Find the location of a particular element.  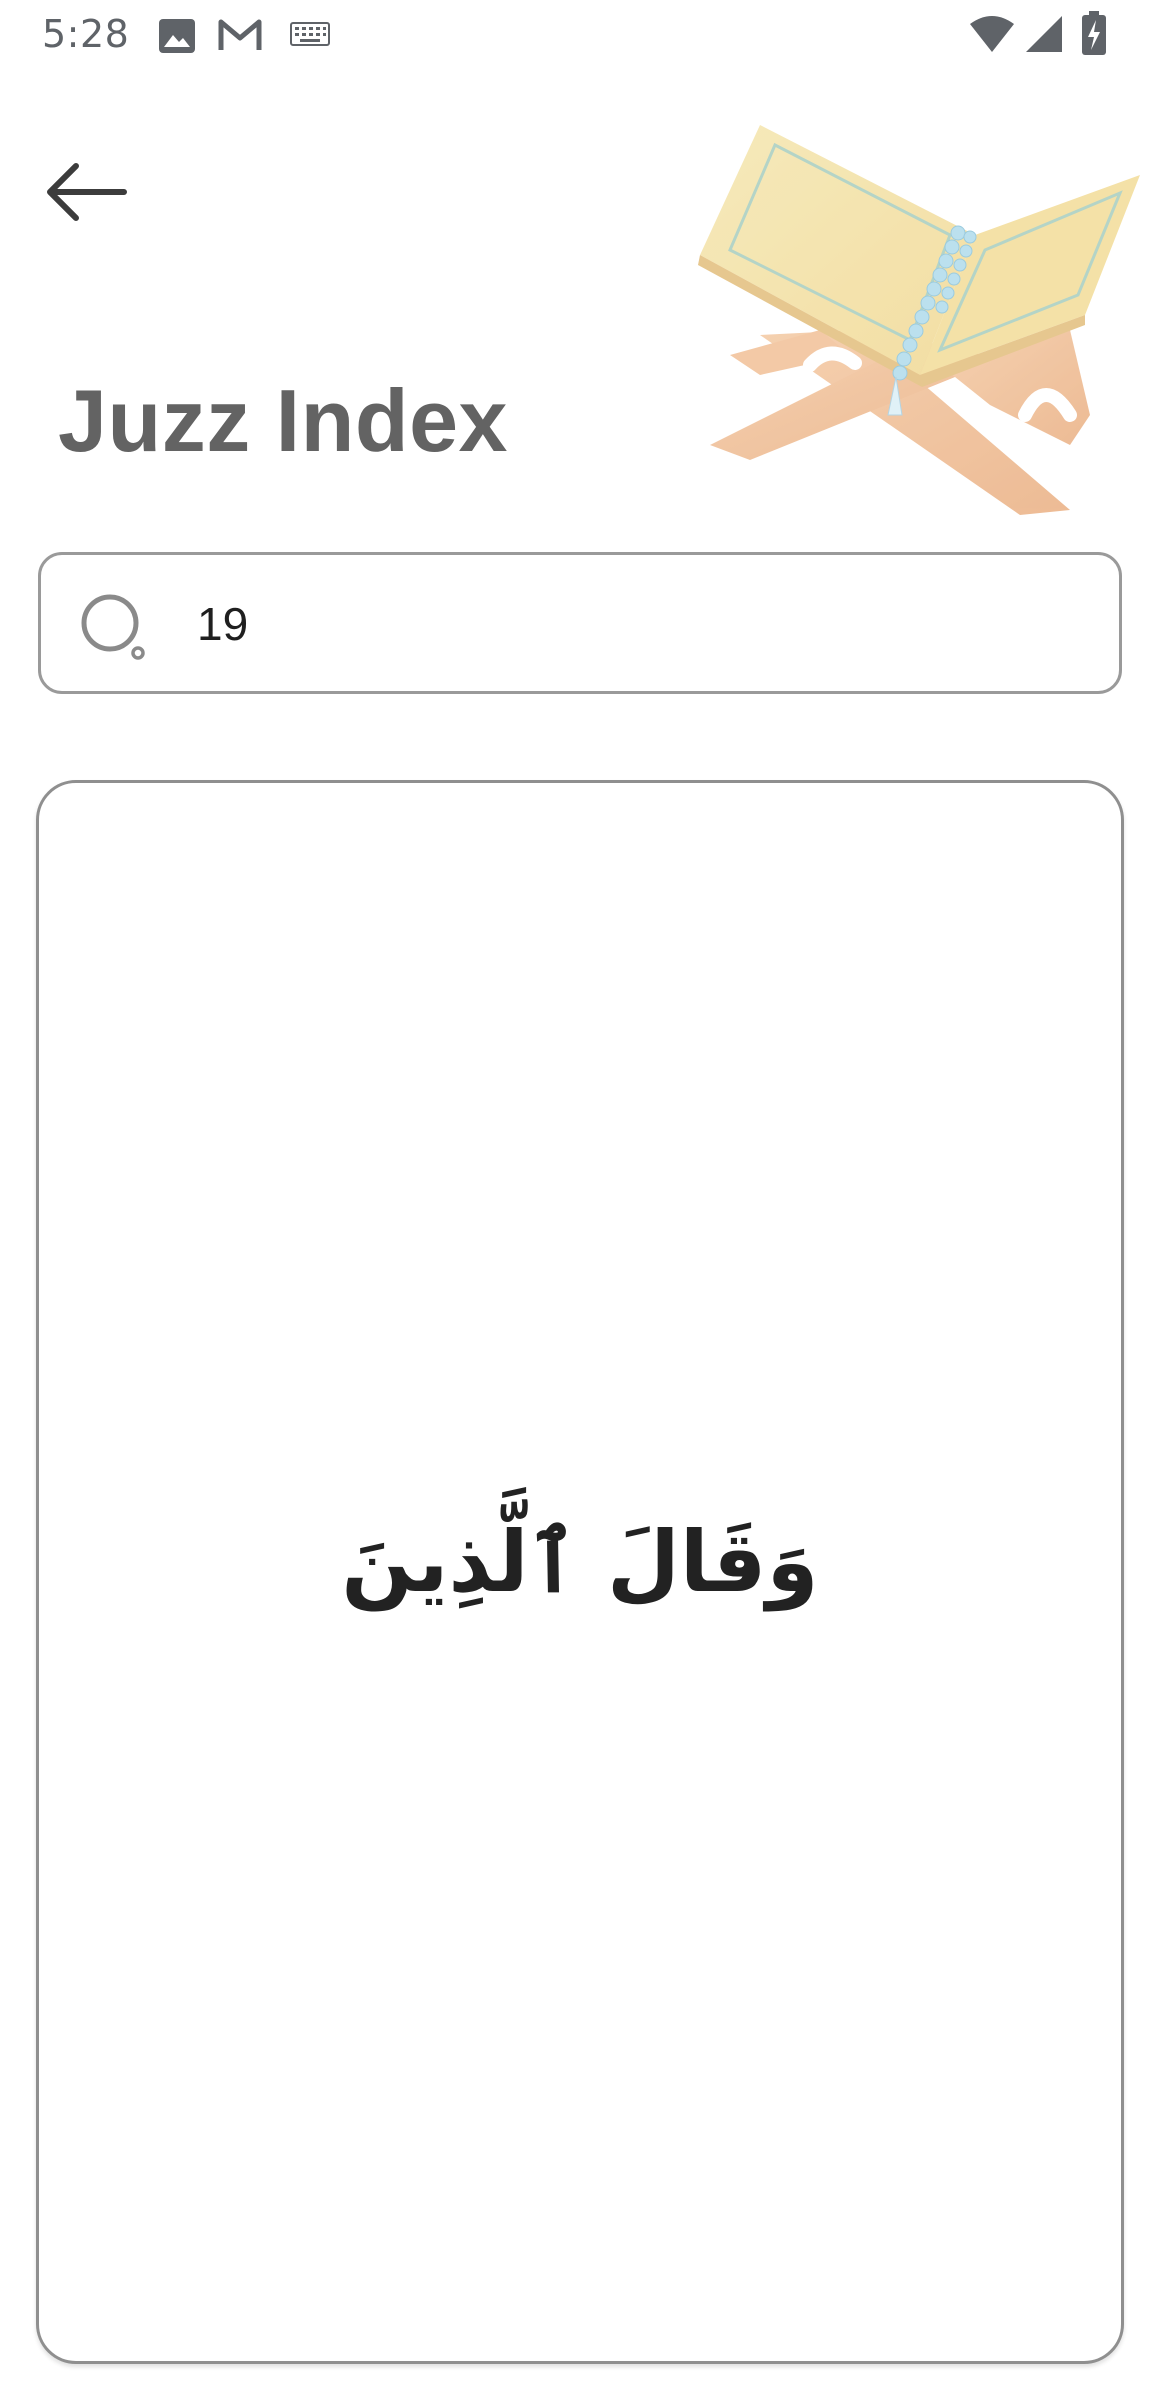

arrow-left-icon is located at coordinates (87, 192).